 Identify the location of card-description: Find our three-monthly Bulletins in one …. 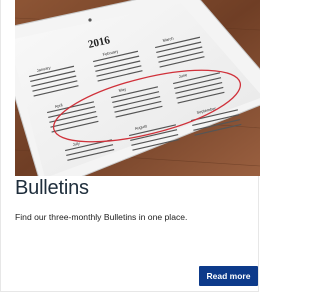
(101, 217).